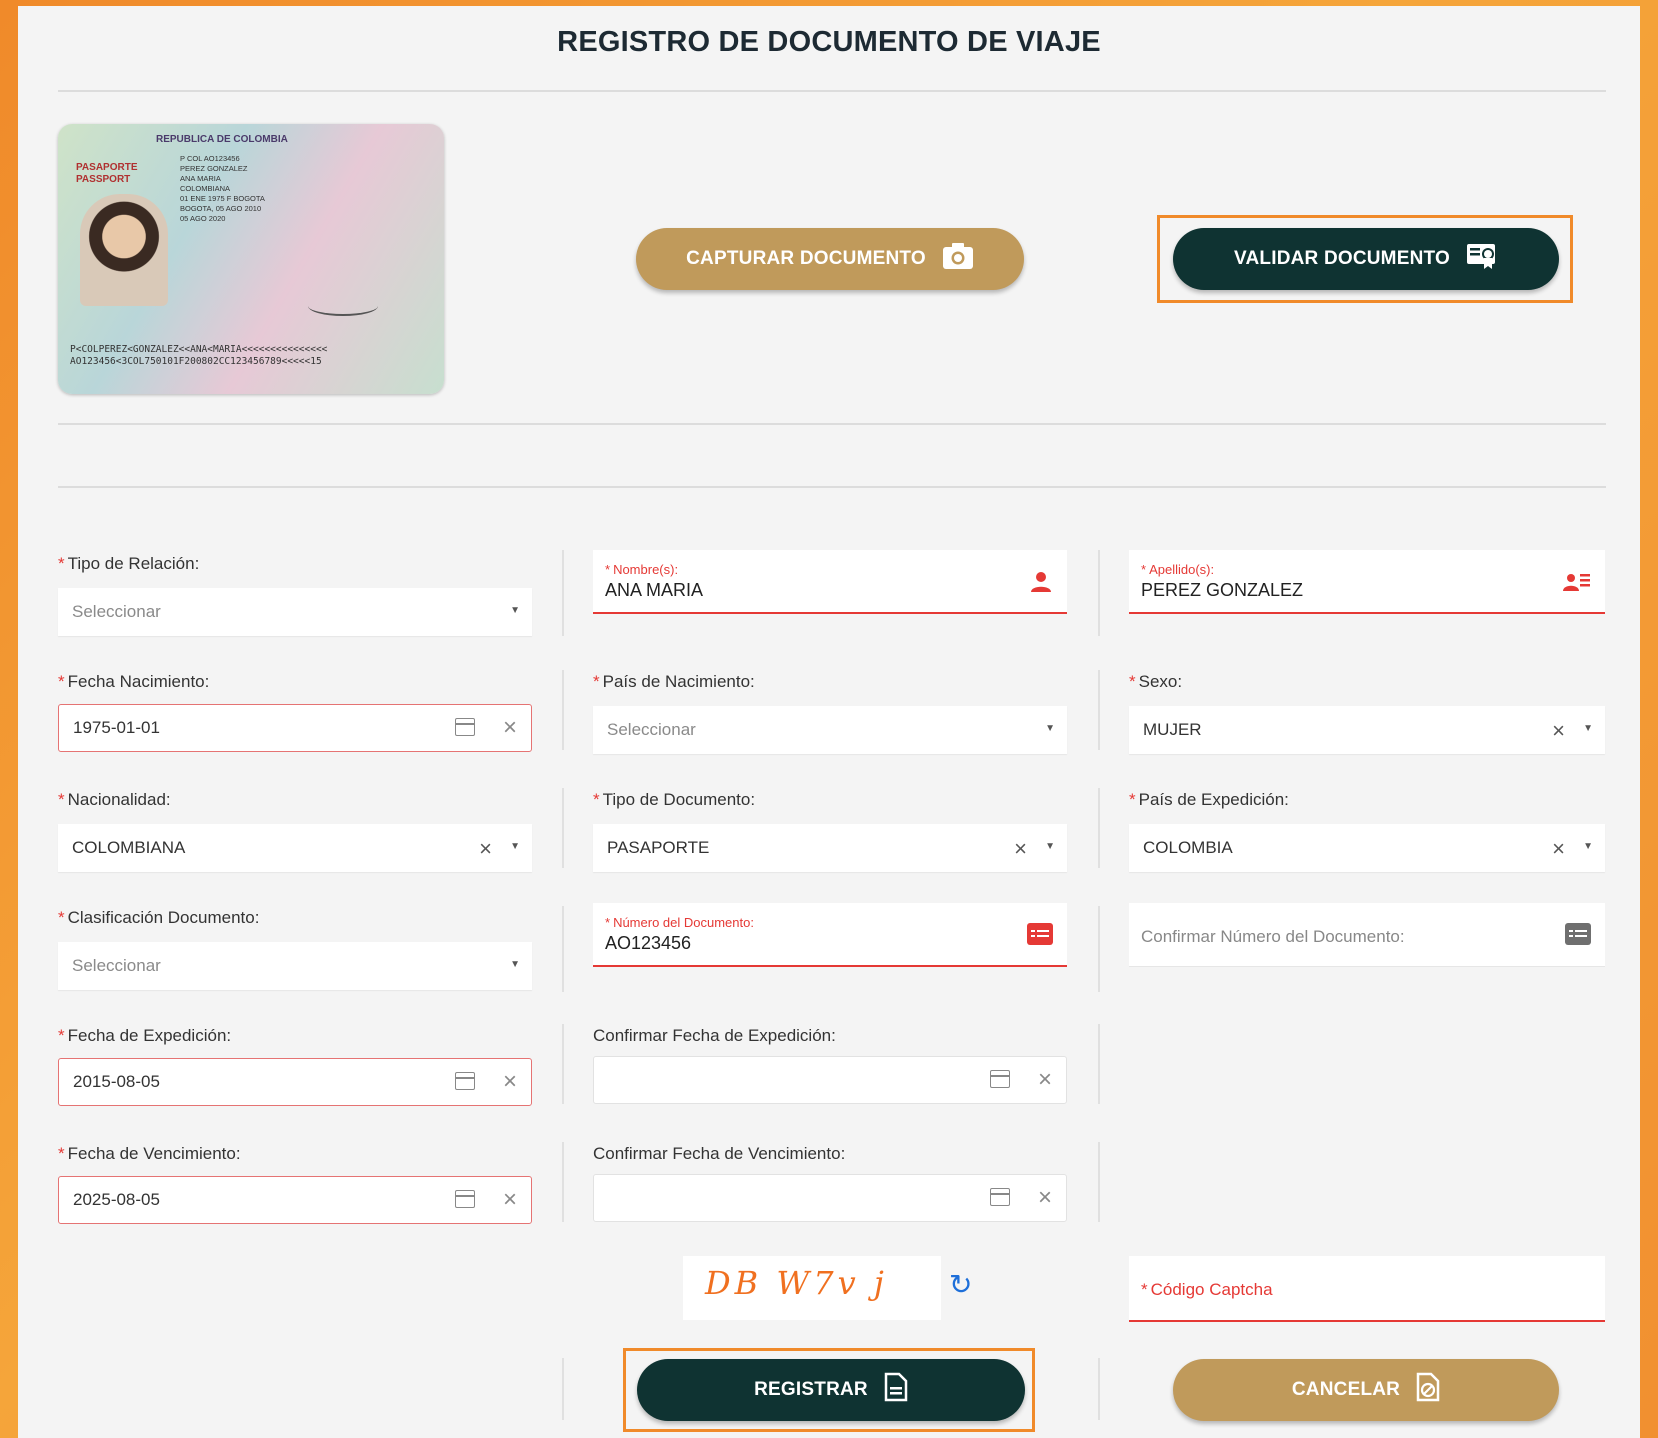 Image resolution: width=1658 pixels, height=1438 pixels. What do you see at coordinates (1367, 1289) in the screenshot?
I see `captcha-field: * Código Captcha` at bounding box center [1367, 1289].